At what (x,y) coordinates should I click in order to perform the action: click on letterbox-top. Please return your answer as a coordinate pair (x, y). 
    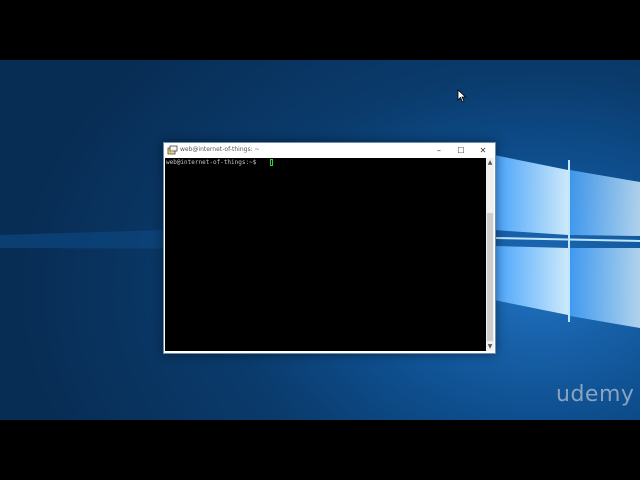
    Looking at the image, I should click on (320, 30).